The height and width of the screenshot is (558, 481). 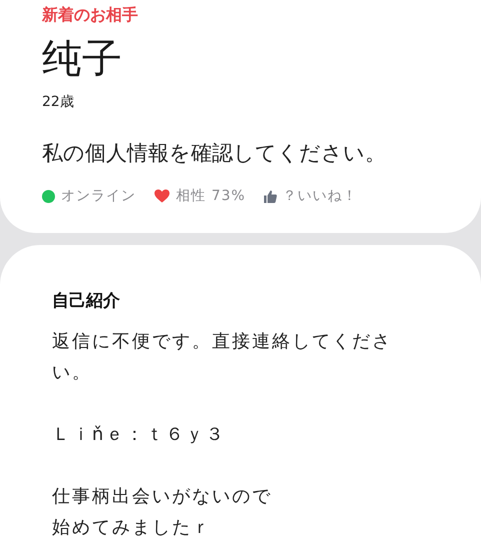 What do you see at coordinates (82, 59) in the screenshot?
I see `profile-name: 纯子` at bounding box center [82, 59].